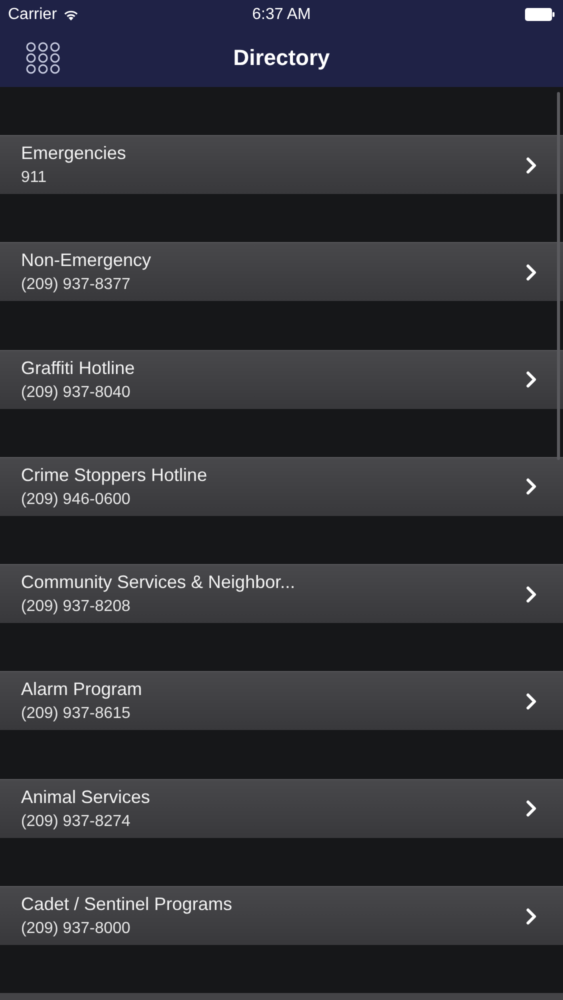 Image resolution: width=563 pixels, height=1000 pixels. What do you see at coordinates (78, 368) in the screenshot?
I see `contact-name: Graffiti Hotline` at bounding box center [78, 368].